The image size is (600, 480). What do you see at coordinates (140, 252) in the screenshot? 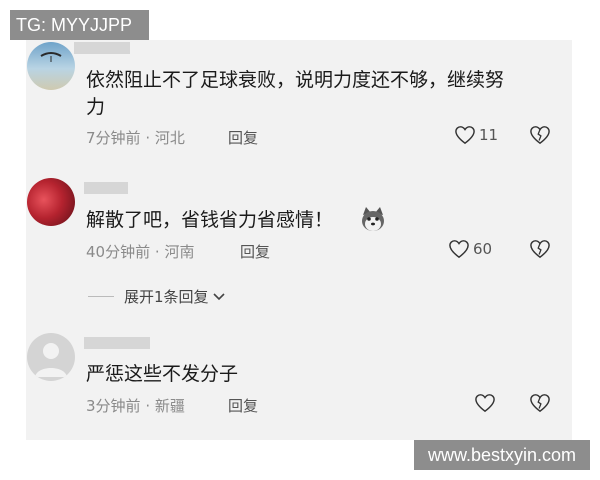
I see `comment-meta: 40分钟前 · 河南` at bounding box center [140, 252].